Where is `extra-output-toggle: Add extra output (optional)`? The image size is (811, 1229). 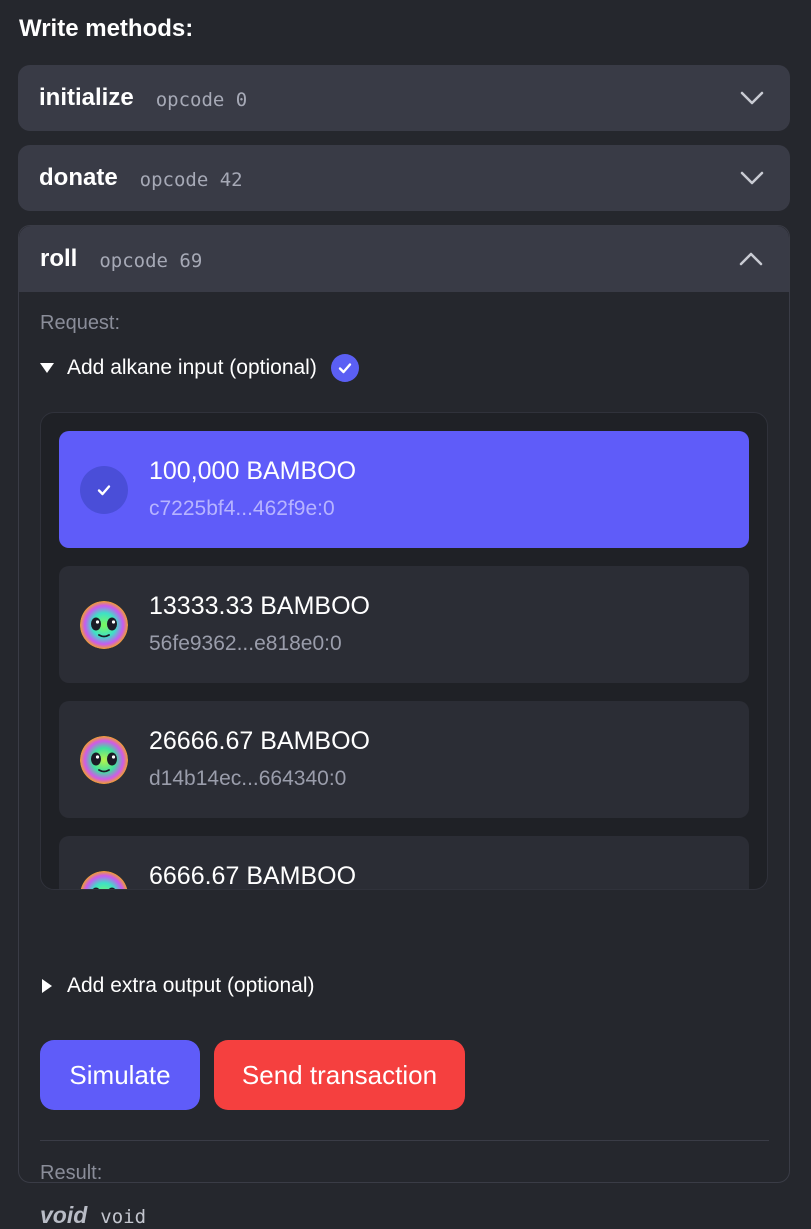 extra-output-toggle: Add extra output (optional) is located at coordinates (177, 986).